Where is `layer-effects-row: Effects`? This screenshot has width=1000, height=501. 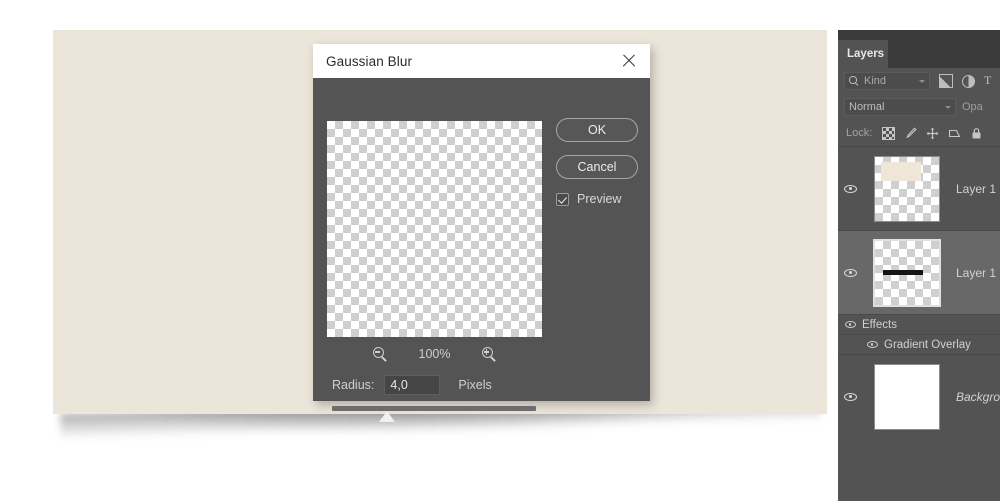
layer-effects-row: Effects is located at coordinates (919, 324).